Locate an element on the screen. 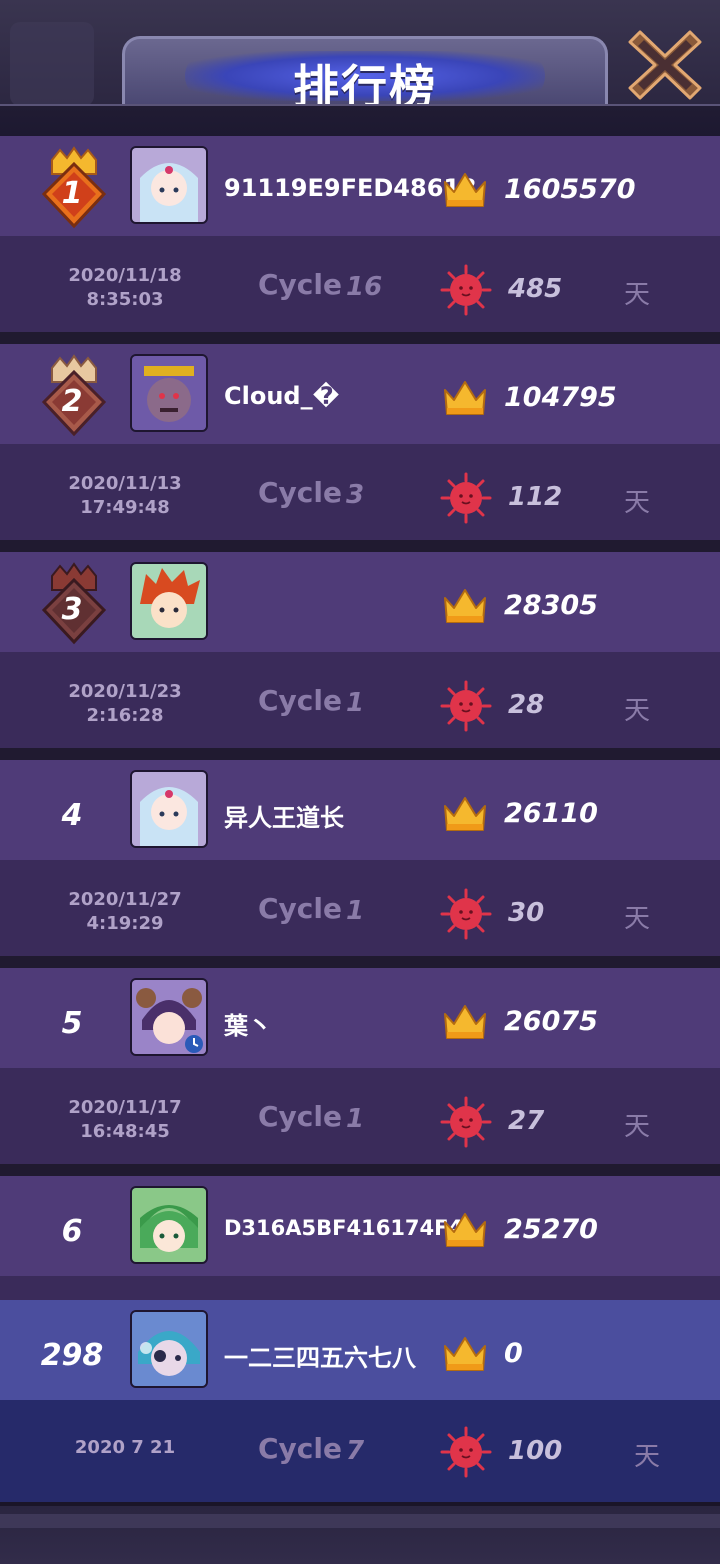 The image size is (720, 1564). leaderboard-entry: 6 D316A5BF416174F4 25270 is located at coordinates (360, 1238).